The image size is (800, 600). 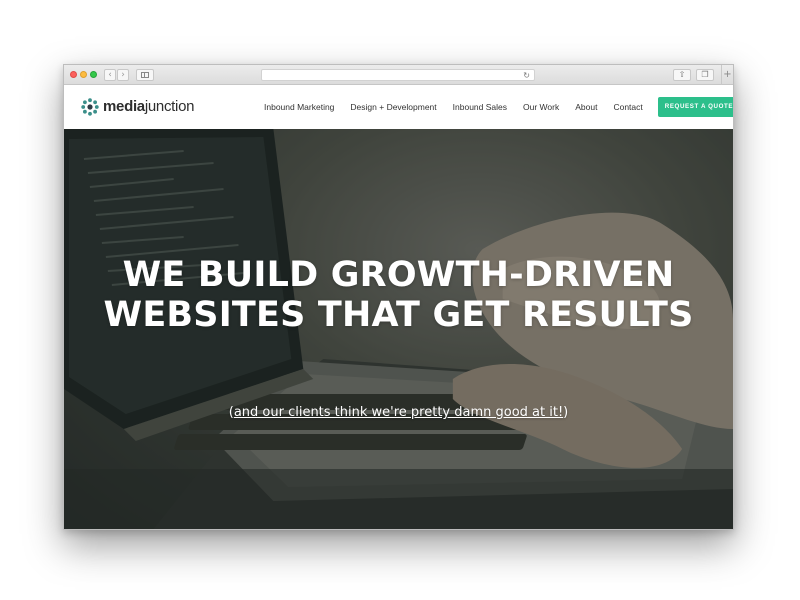 What do you see at coordinates (627, 107) in the screenshot?
I see `nav-contact: Contact` at bounding box center [627, 107].